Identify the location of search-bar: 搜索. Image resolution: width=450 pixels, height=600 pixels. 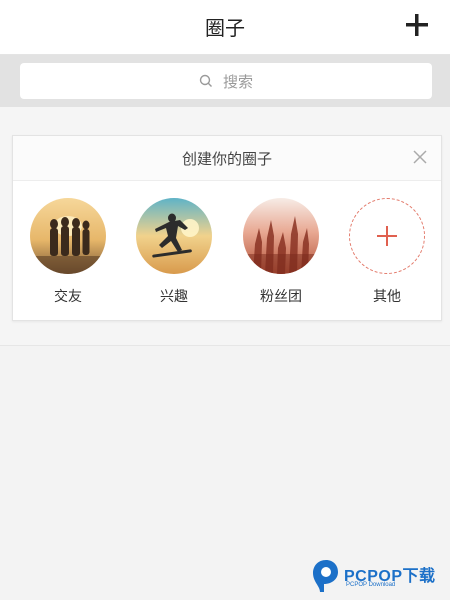
(225, 81).